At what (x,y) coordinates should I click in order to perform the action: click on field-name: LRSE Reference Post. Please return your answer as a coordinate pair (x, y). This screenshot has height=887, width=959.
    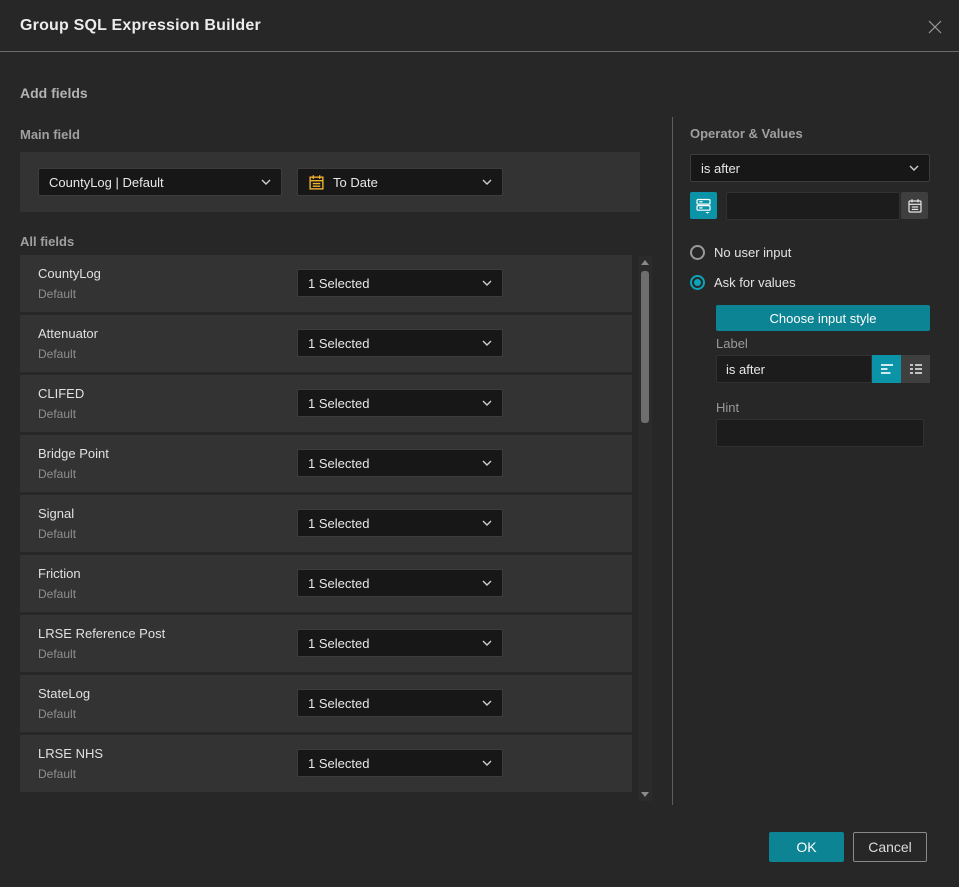
    Looking at the image, I should click on (102, 633).